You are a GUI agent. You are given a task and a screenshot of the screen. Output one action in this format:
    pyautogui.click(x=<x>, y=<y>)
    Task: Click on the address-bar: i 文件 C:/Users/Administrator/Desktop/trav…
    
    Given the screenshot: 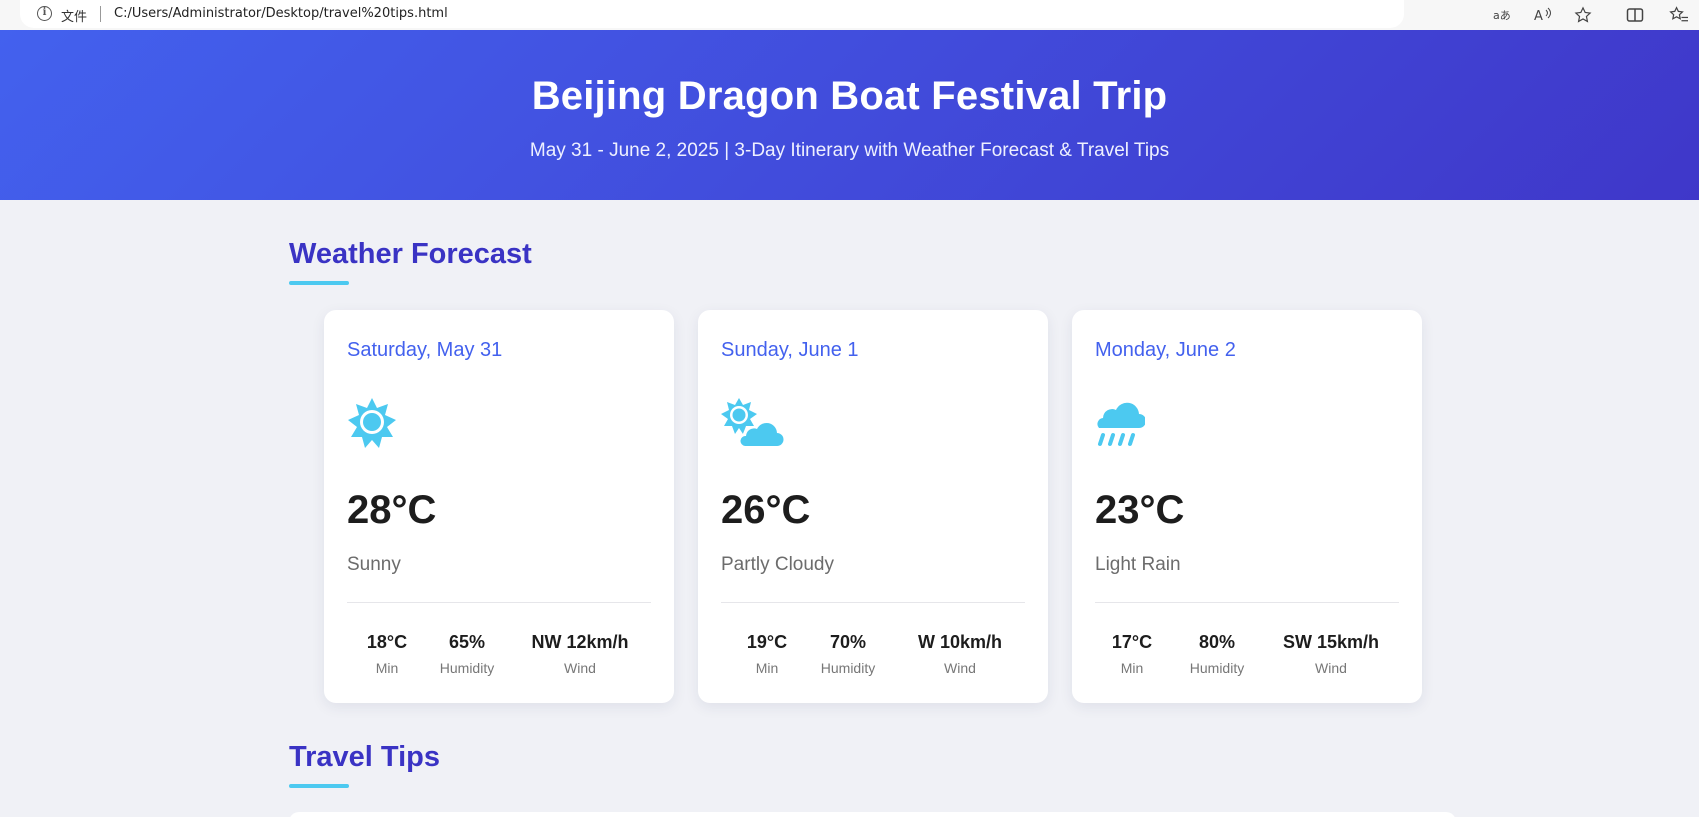 What is the action you would take?
    pyautogui.click(x=712, y=14)
    